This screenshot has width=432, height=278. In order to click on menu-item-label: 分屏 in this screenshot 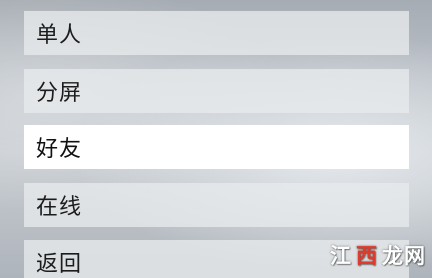, I will do `click(59, 93)`.